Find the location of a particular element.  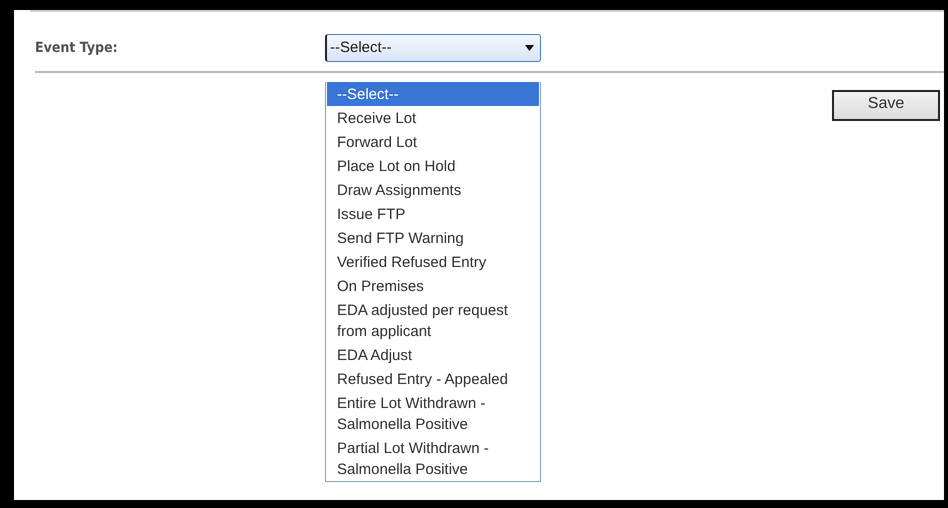

event-type-select: --Select-- is located at coordinates (433, 48).